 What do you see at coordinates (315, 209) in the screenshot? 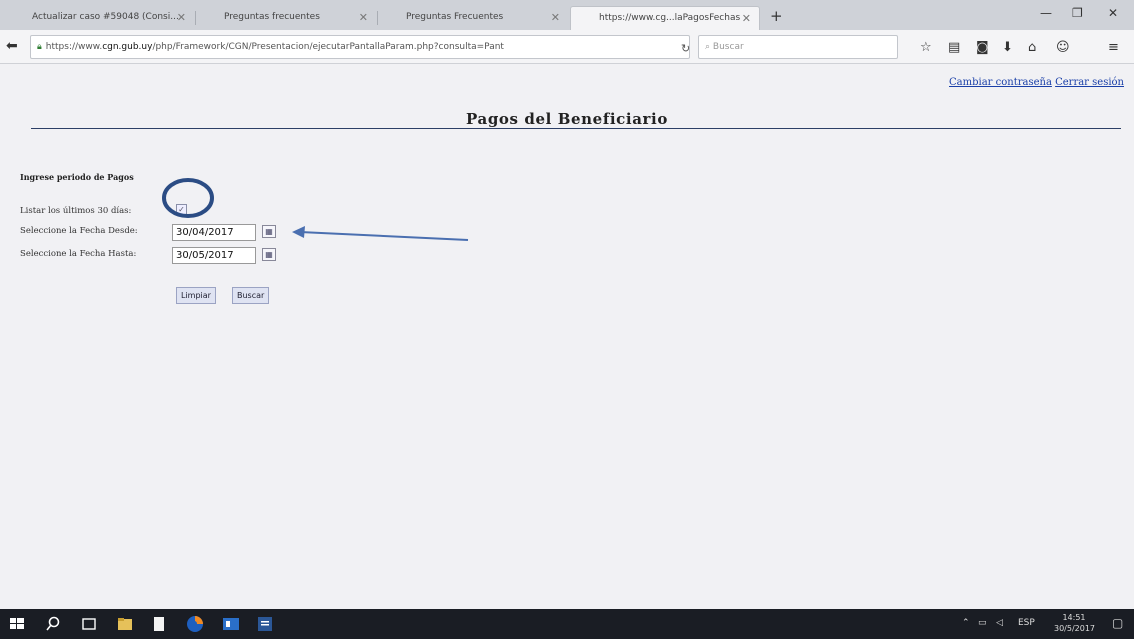
I see `annotation-overlay` at bounding box center [315, 209].